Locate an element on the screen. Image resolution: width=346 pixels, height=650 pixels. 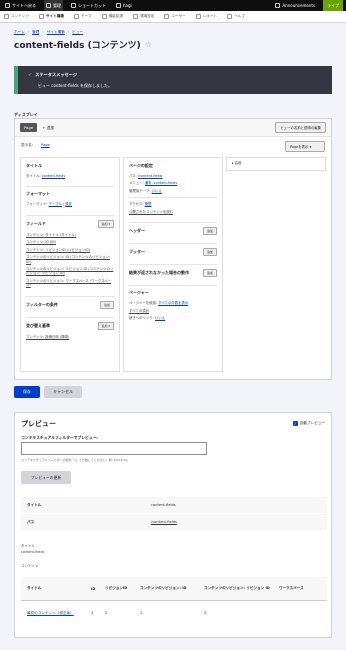
puzzle-icon is located at coordinates (104, 16).